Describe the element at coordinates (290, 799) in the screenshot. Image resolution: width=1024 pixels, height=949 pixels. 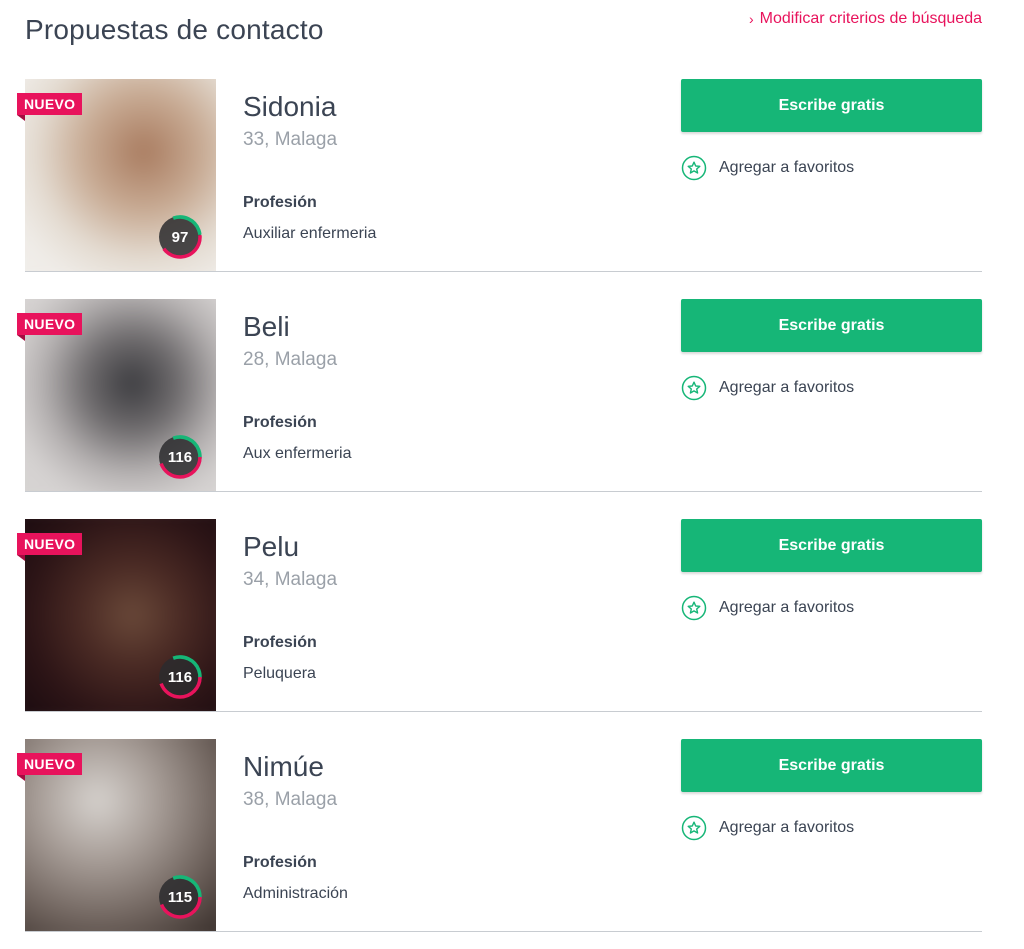
I see `profile-age-city: 38, Malaga` at that location.